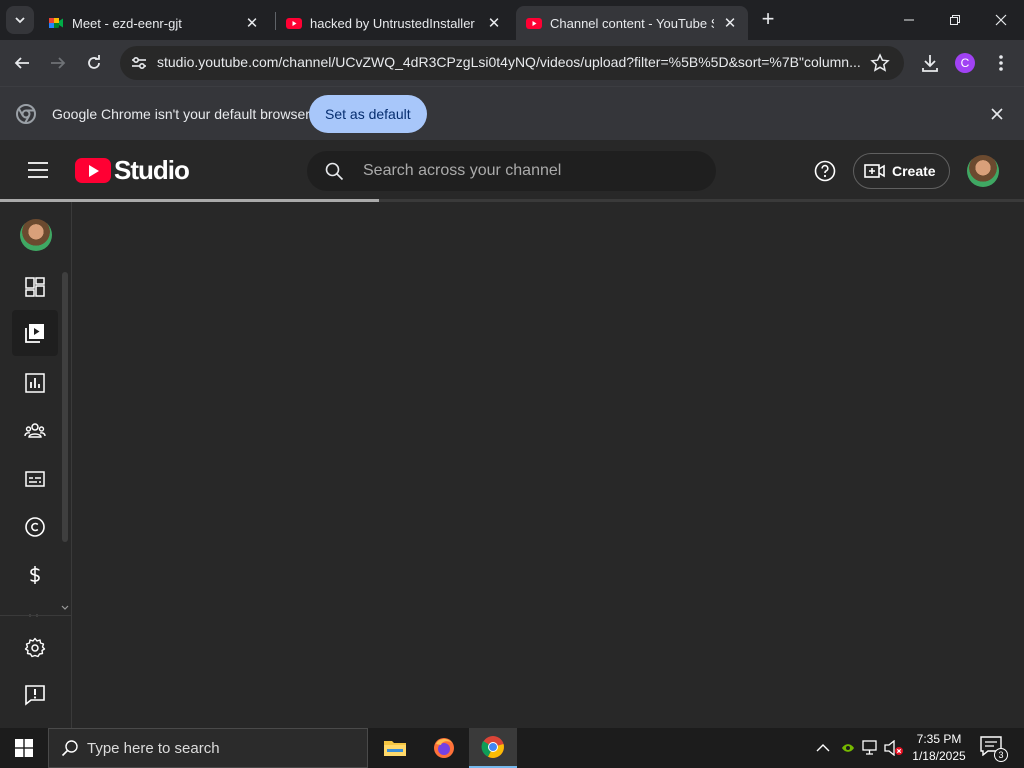 The width and height of the screenshot is (1024, 768). I want to click on folder-icon, so click(395, 748).